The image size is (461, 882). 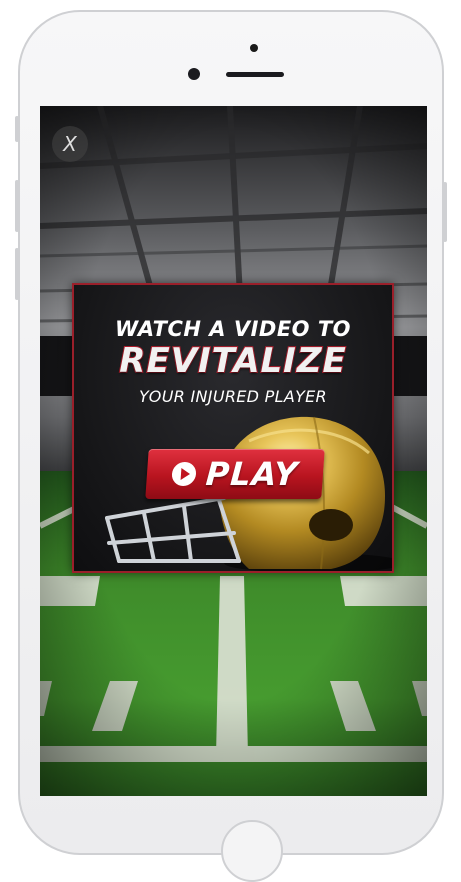 I want to click on ad-headline-top: WATCH A VIDEO TO, so click(x=233, y=329).